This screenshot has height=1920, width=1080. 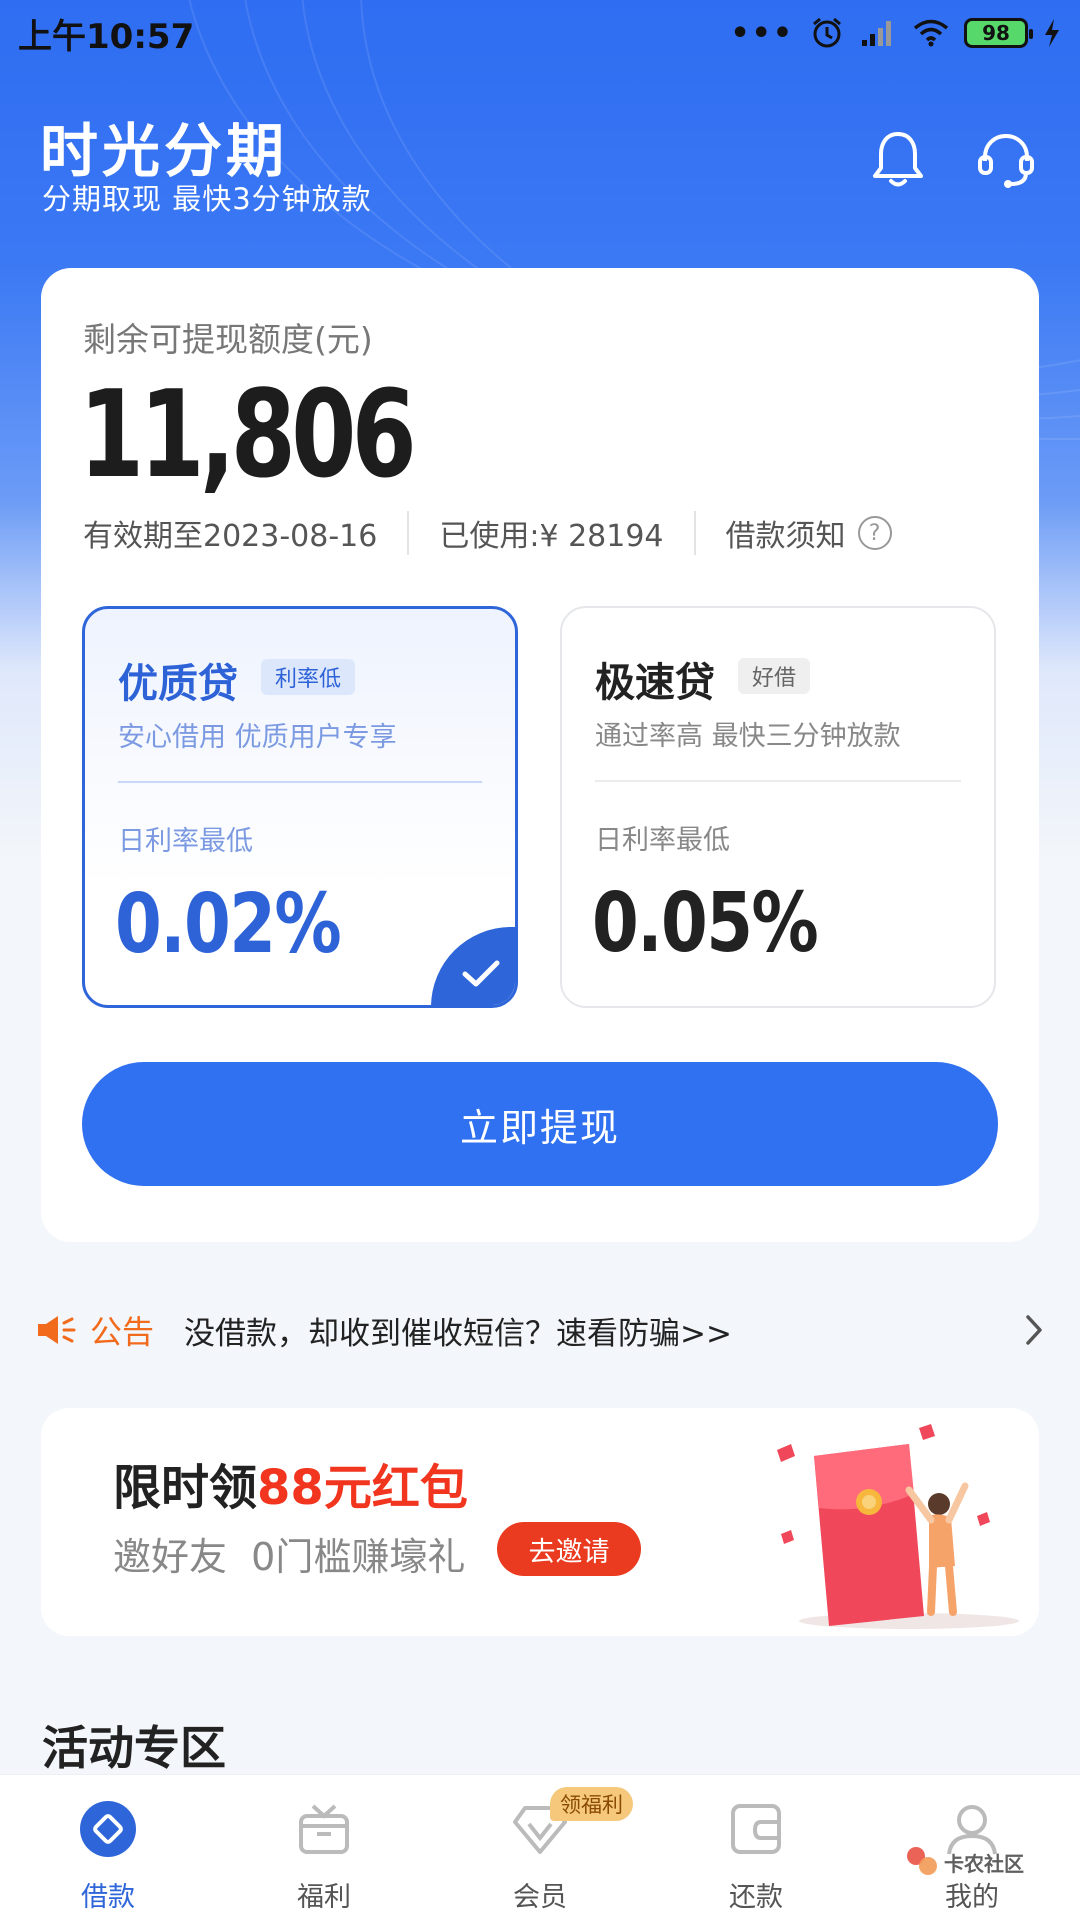 I want to click on wallet-icon, so click(x=756, y=1829).